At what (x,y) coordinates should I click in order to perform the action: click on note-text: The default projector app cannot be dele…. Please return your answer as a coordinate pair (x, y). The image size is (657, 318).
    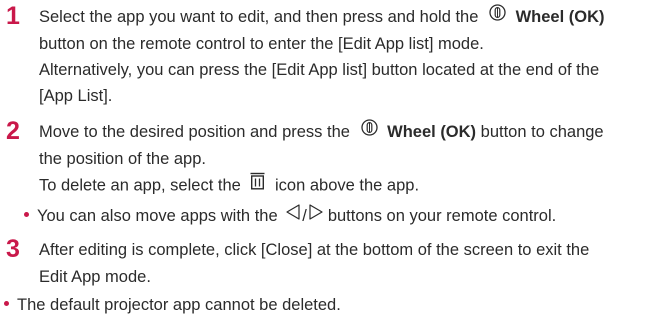
    Looking at the image, I should click on (179, 305).